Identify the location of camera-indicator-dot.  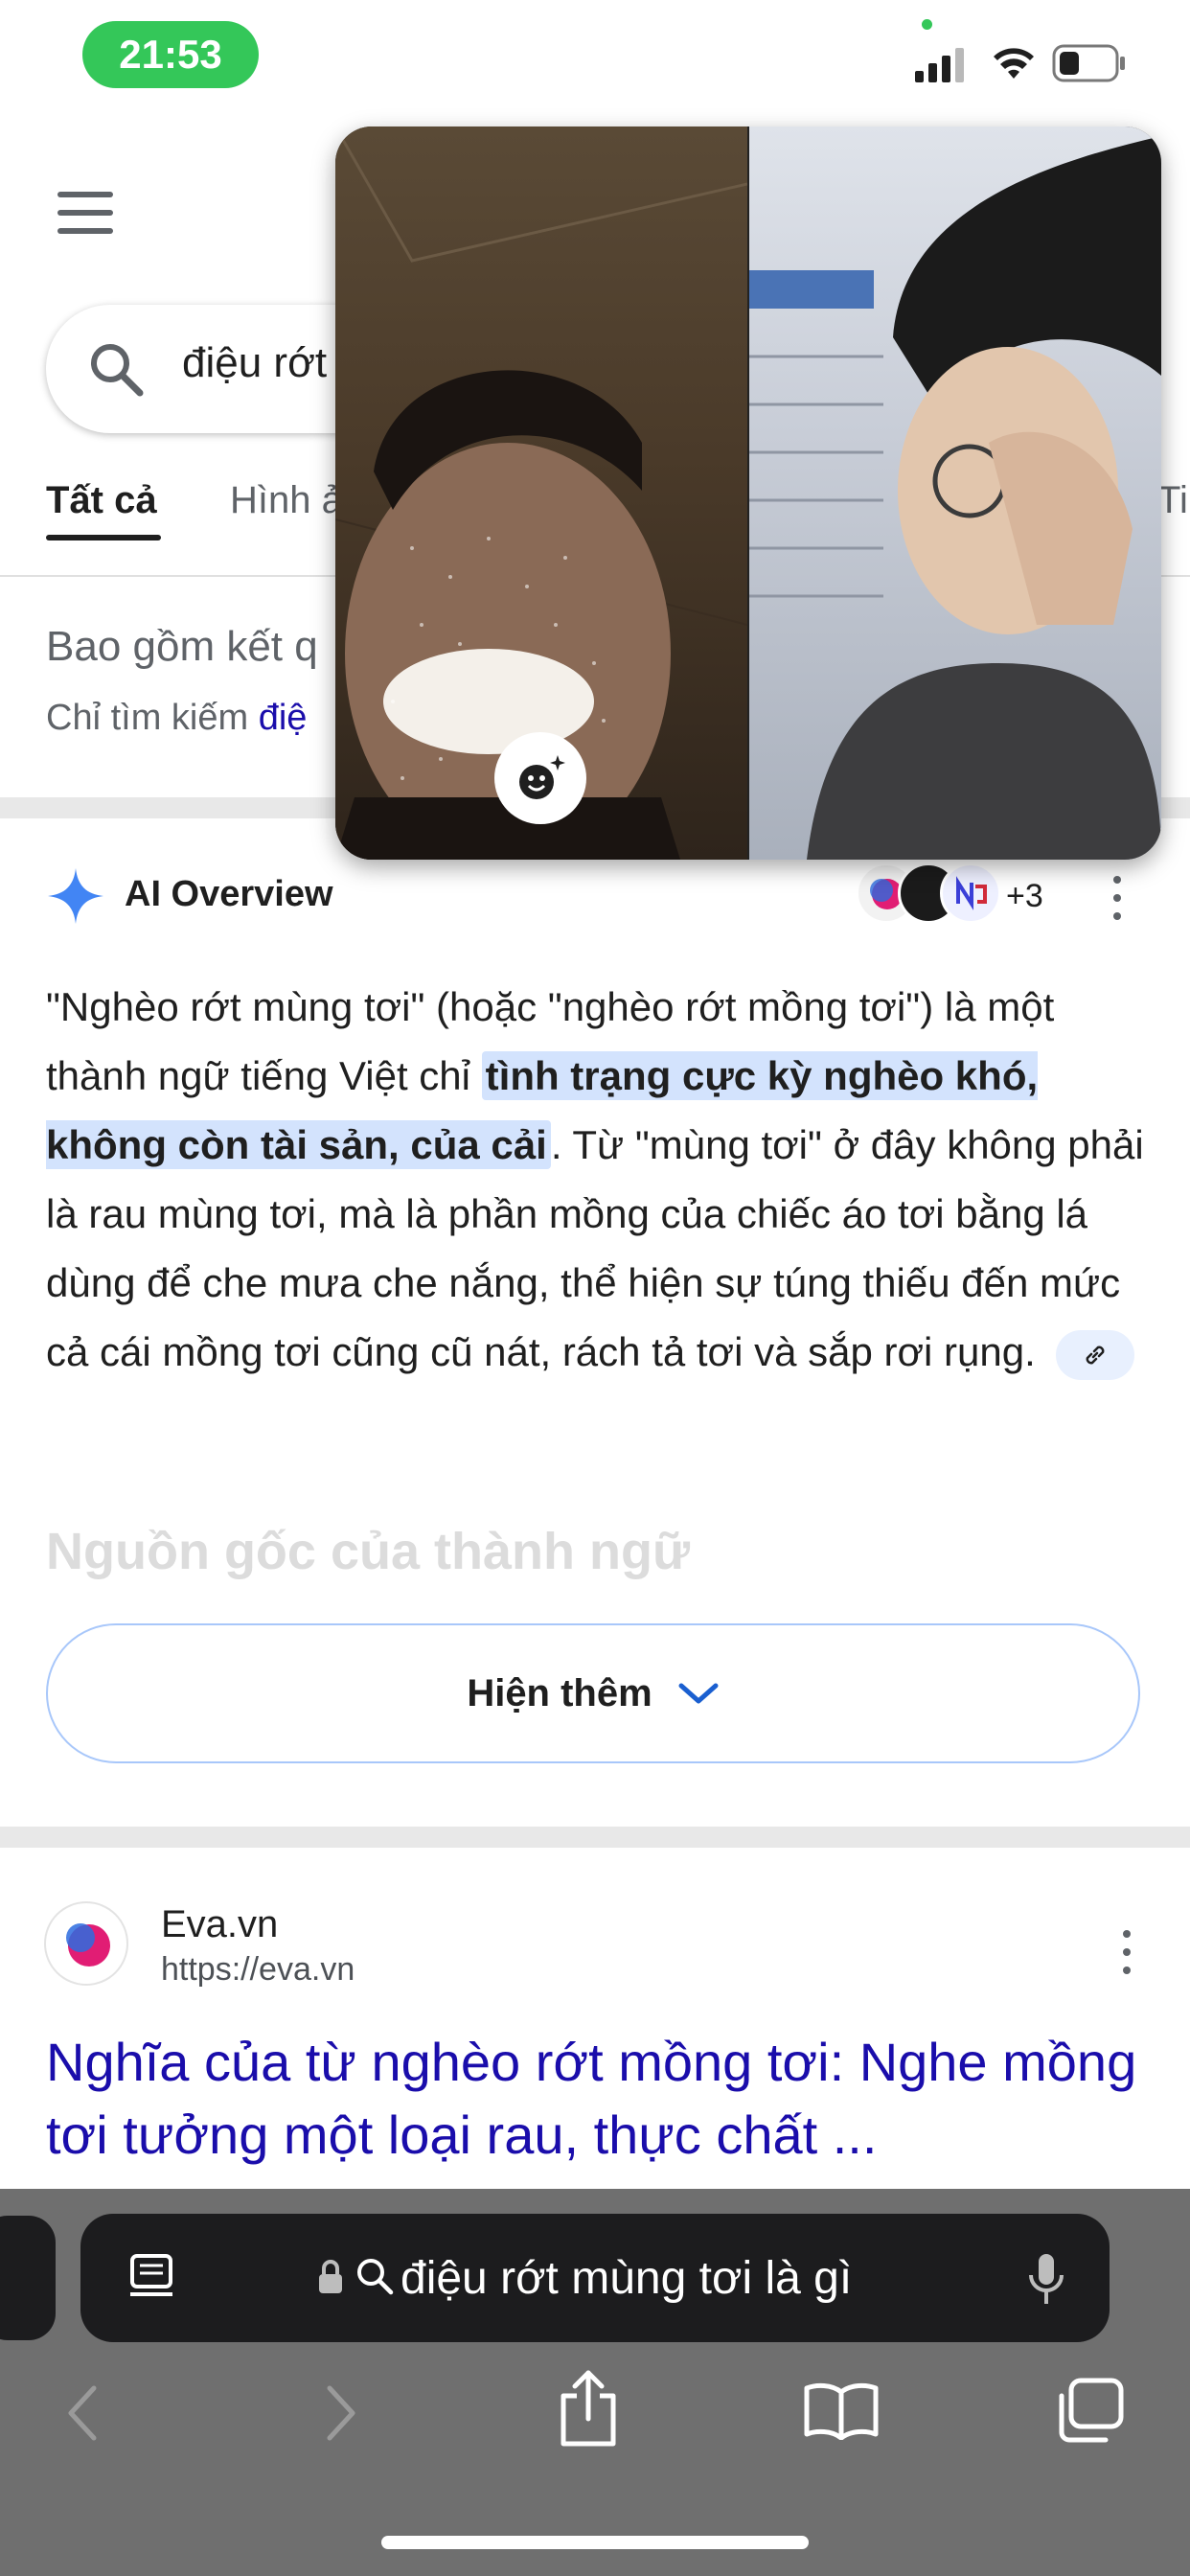
(927, 24).